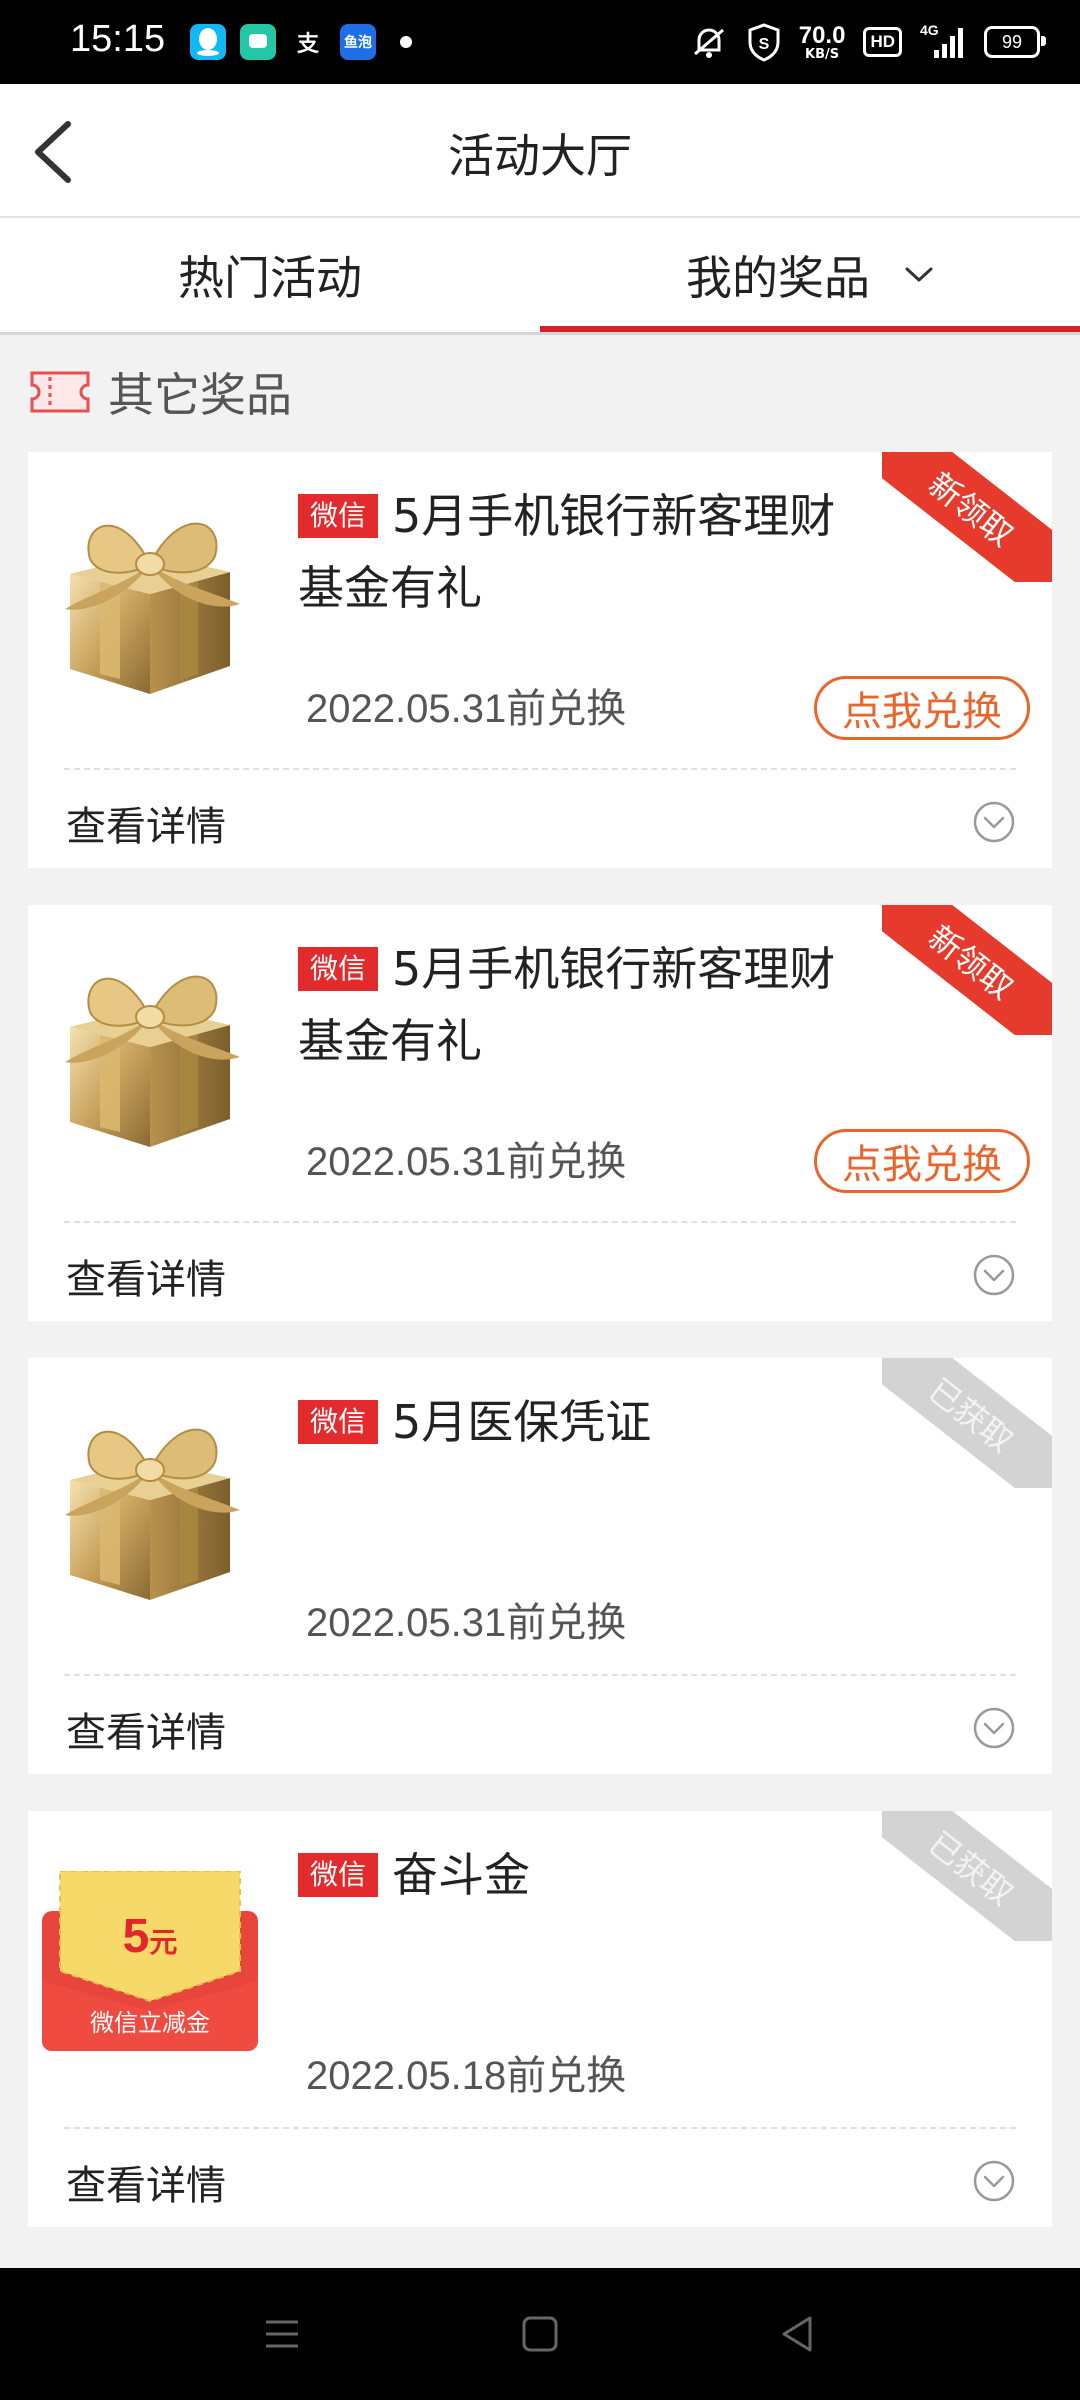  Describe the element at coordinates (822, 35) in the screenshot. I see `speed-value: 70.0` at that location.